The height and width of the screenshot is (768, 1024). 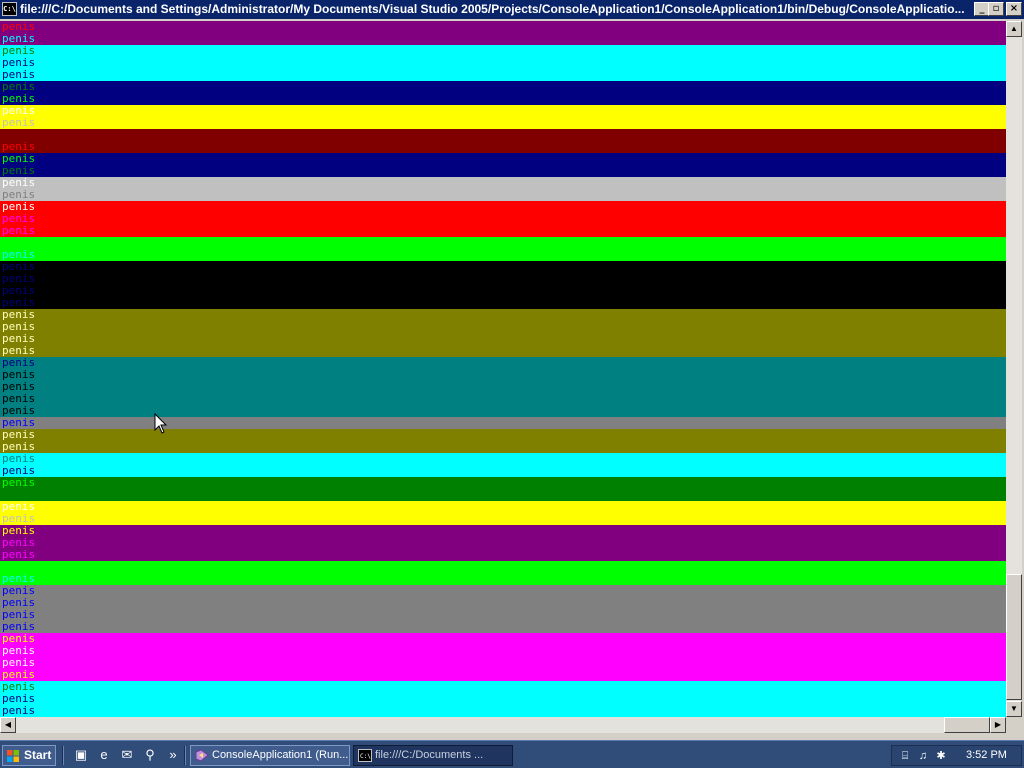 What do you see at coordinates (127, 755) in the screenshot?
I see `outlook-express-icon: ✉` at bounding box center [127, 755].